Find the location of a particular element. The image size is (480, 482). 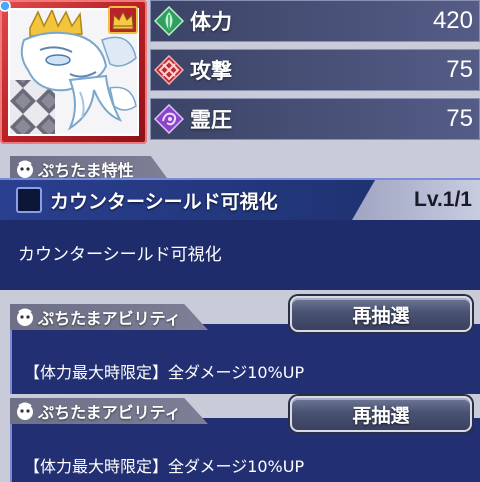

stat-label: 体力 is located at coordinates (211, 22).